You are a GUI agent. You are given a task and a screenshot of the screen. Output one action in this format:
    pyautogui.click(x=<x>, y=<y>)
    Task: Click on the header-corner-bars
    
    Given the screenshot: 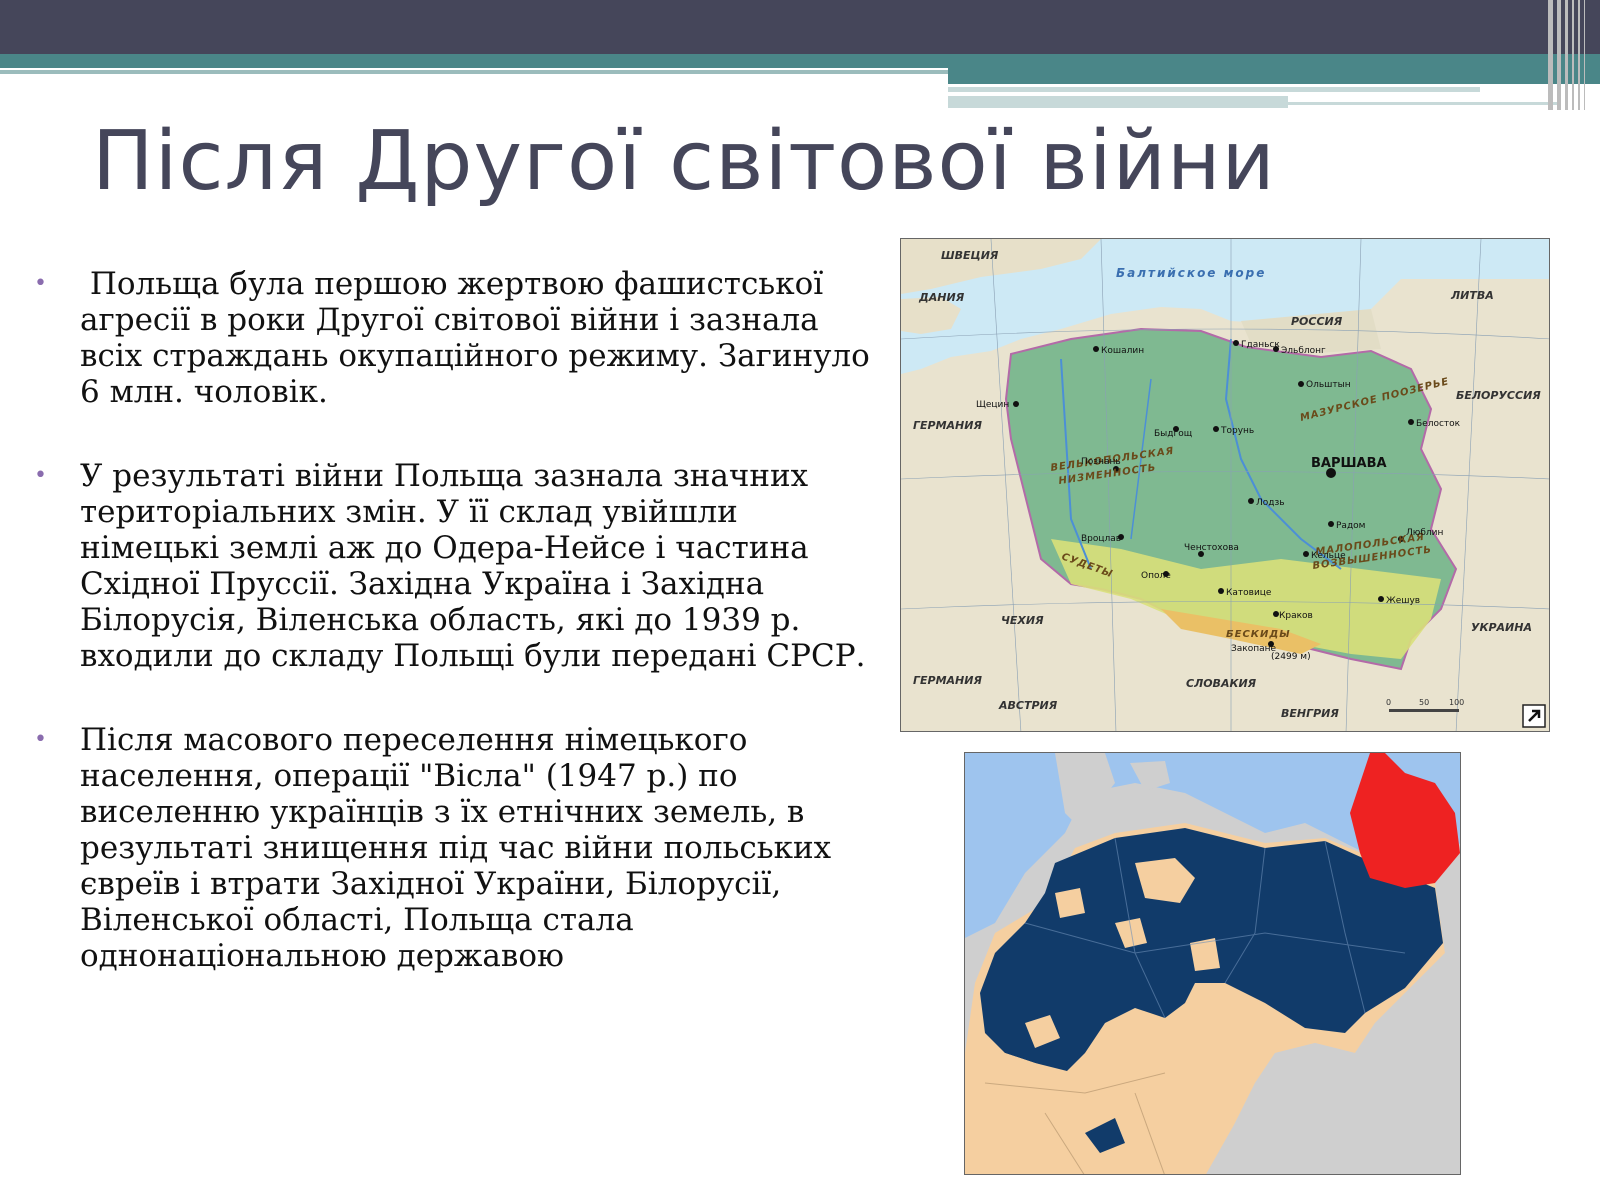 What is the action you would take?
    pyautogui.click(x=1574, y=55)
    